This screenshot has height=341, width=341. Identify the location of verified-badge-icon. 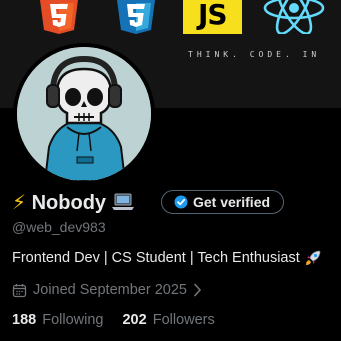
(181, 202).